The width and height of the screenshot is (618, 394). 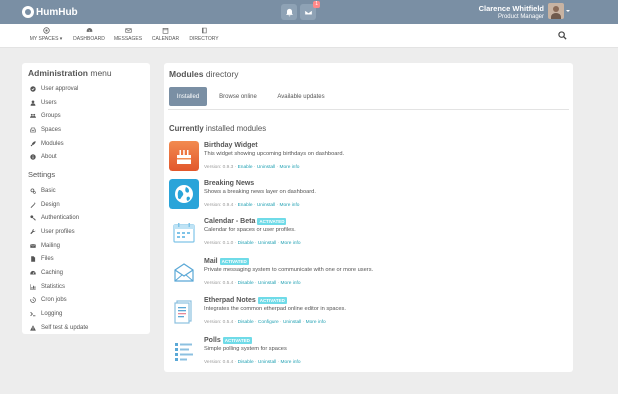 What do you see at coordinates (42, 174) in the screenshot?
I see `settings-title: Settings` at bounding box center [42, 174].